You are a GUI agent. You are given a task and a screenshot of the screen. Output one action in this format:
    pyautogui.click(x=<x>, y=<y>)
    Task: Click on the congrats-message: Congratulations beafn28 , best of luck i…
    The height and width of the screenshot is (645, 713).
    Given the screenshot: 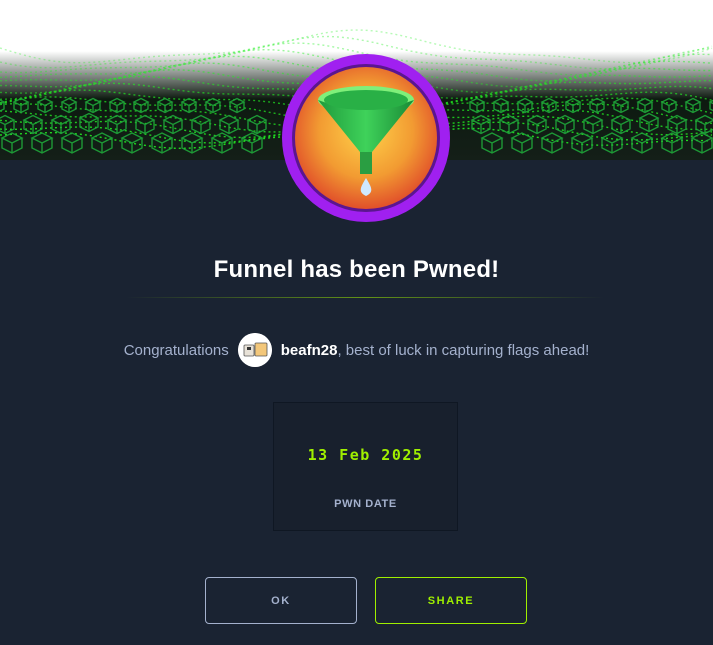 What is the action you would take?
    pyautogui.click(x=356, y=350)
    